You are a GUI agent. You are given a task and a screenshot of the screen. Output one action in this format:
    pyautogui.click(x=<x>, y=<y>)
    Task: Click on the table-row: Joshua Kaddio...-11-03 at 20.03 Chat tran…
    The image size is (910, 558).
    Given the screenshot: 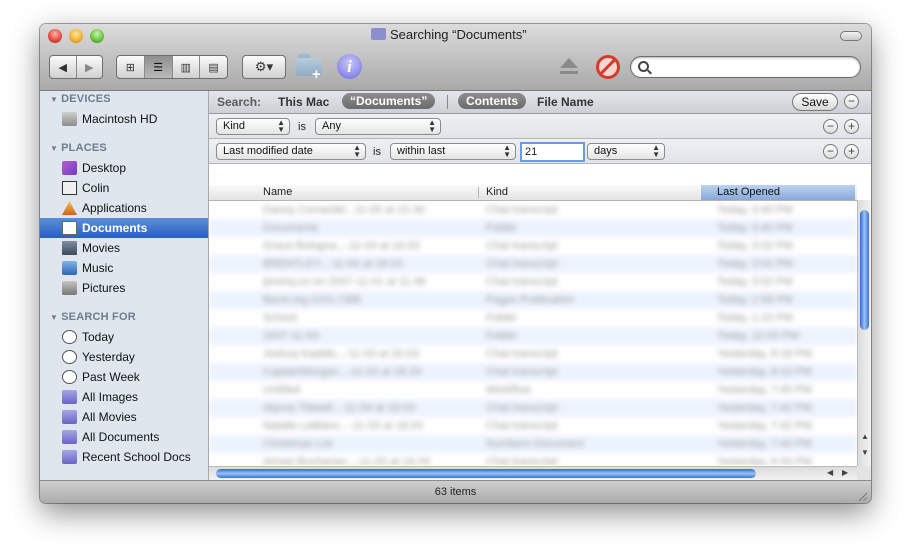 What is the action you would take?
    pyautogui.click(x=533, y=354)
    